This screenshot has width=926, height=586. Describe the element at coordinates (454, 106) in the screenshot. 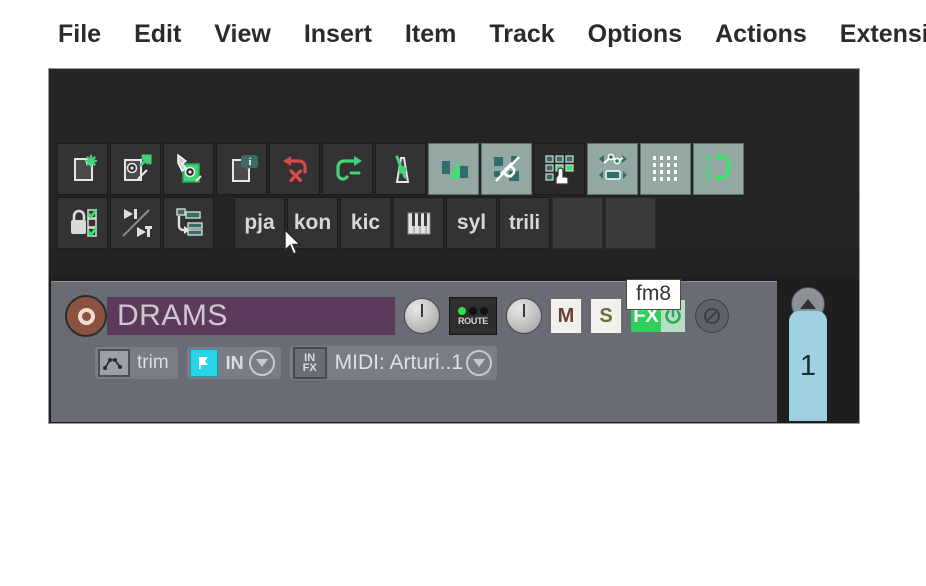

I see `toolbar-empty-area` at that location.